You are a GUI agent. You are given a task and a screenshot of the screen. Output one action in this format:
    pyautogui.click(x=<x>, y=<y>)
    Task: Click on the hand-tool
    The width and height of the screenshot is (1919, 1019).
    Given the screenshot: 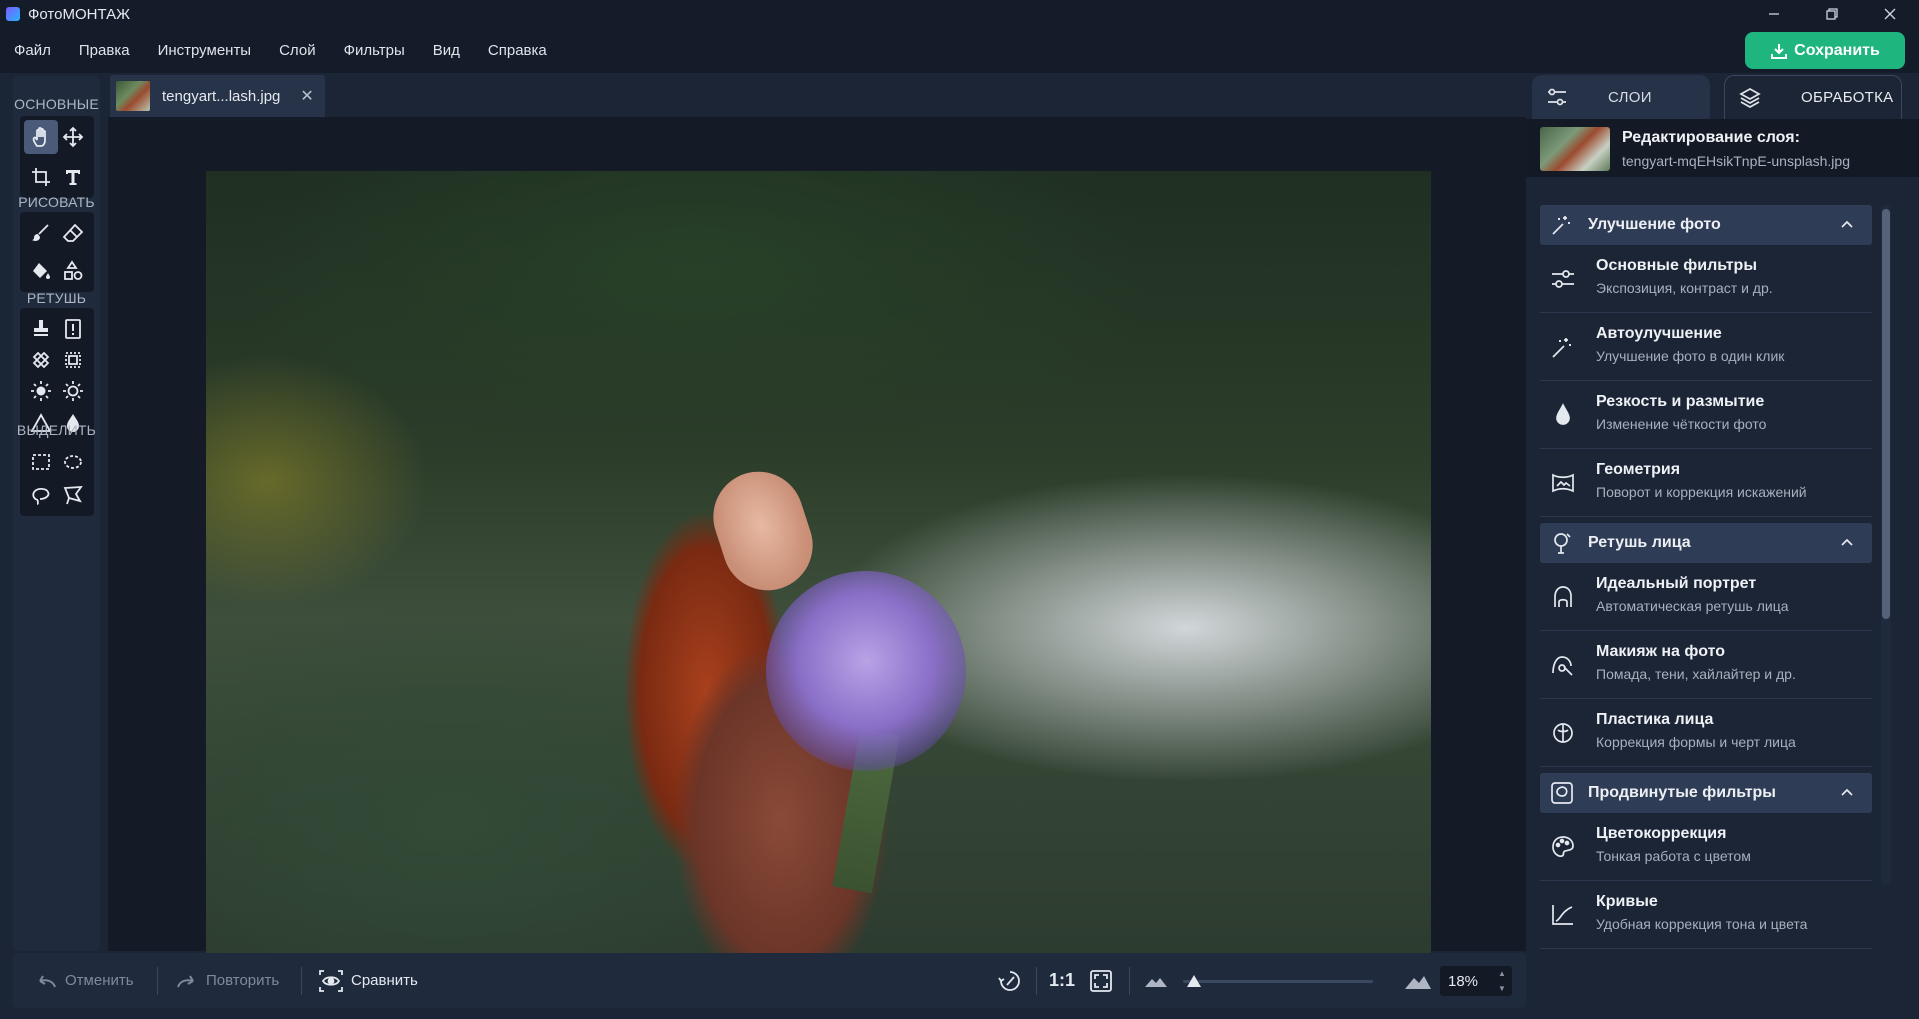 What is the action you would take?
    pyautogui.click(x=41, y=137)
    